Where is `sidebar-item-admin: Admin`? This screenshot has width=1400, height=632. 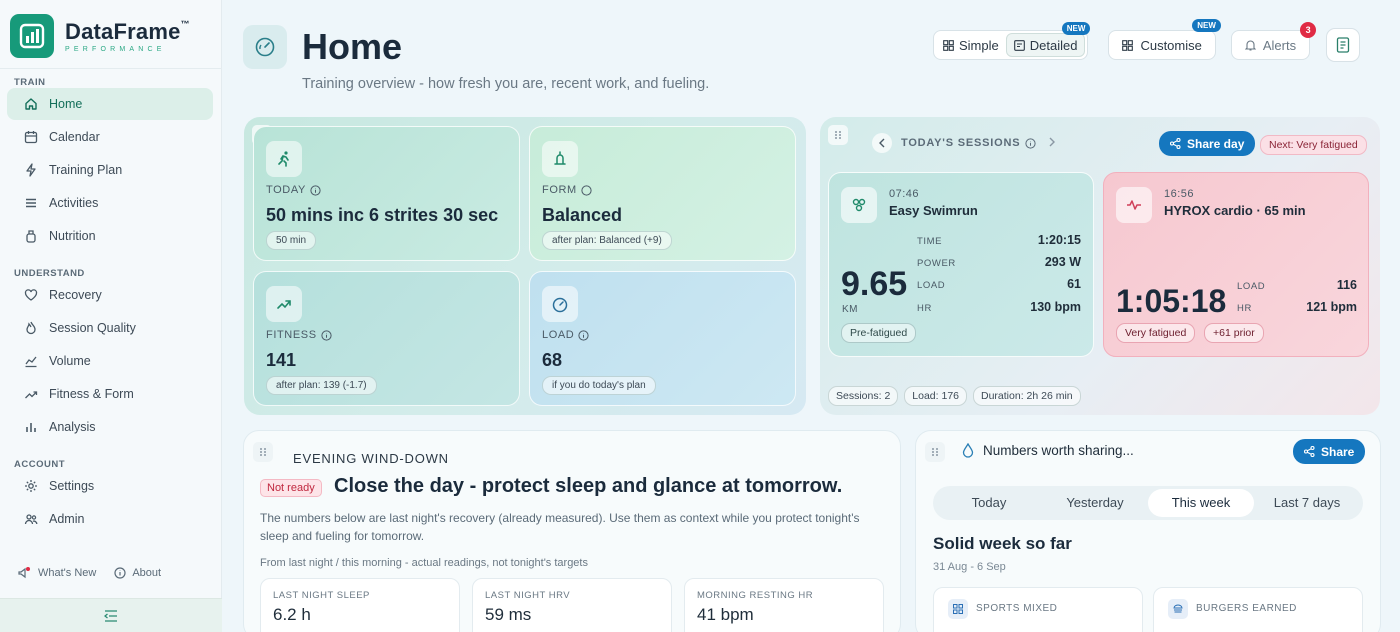 sidebar-item-admin: Admin is located at coordinates (110, 519).